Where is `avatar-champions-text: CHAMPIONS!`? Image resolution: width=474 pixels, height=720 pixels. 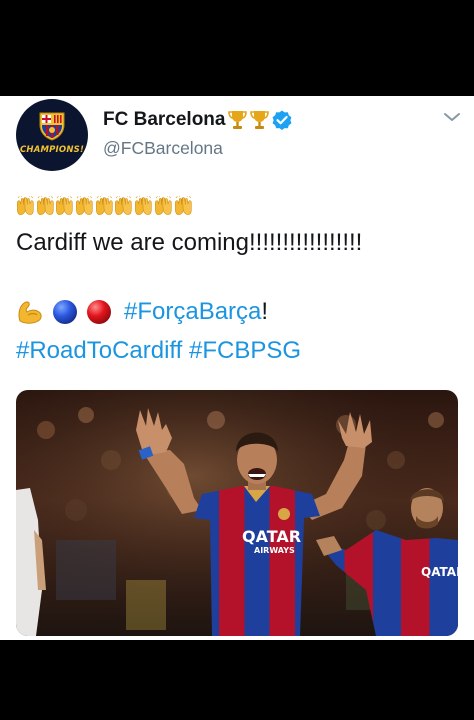 avatar-champions-text: CHAMPIONS! is located at coordinates (52, 150).